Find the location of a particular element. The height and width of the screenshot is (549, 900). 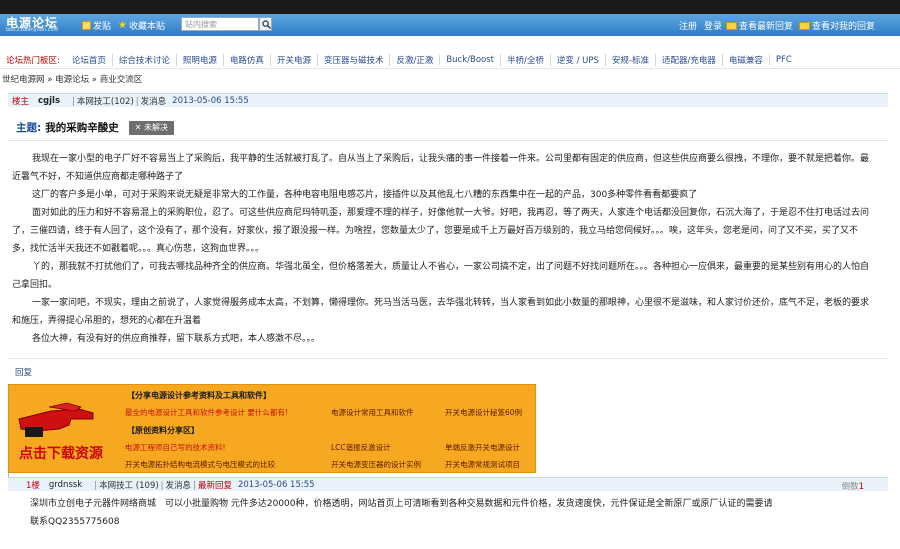

author-meta: | 本网技工(102) | 发消息 is located at coordinates (119, 101).